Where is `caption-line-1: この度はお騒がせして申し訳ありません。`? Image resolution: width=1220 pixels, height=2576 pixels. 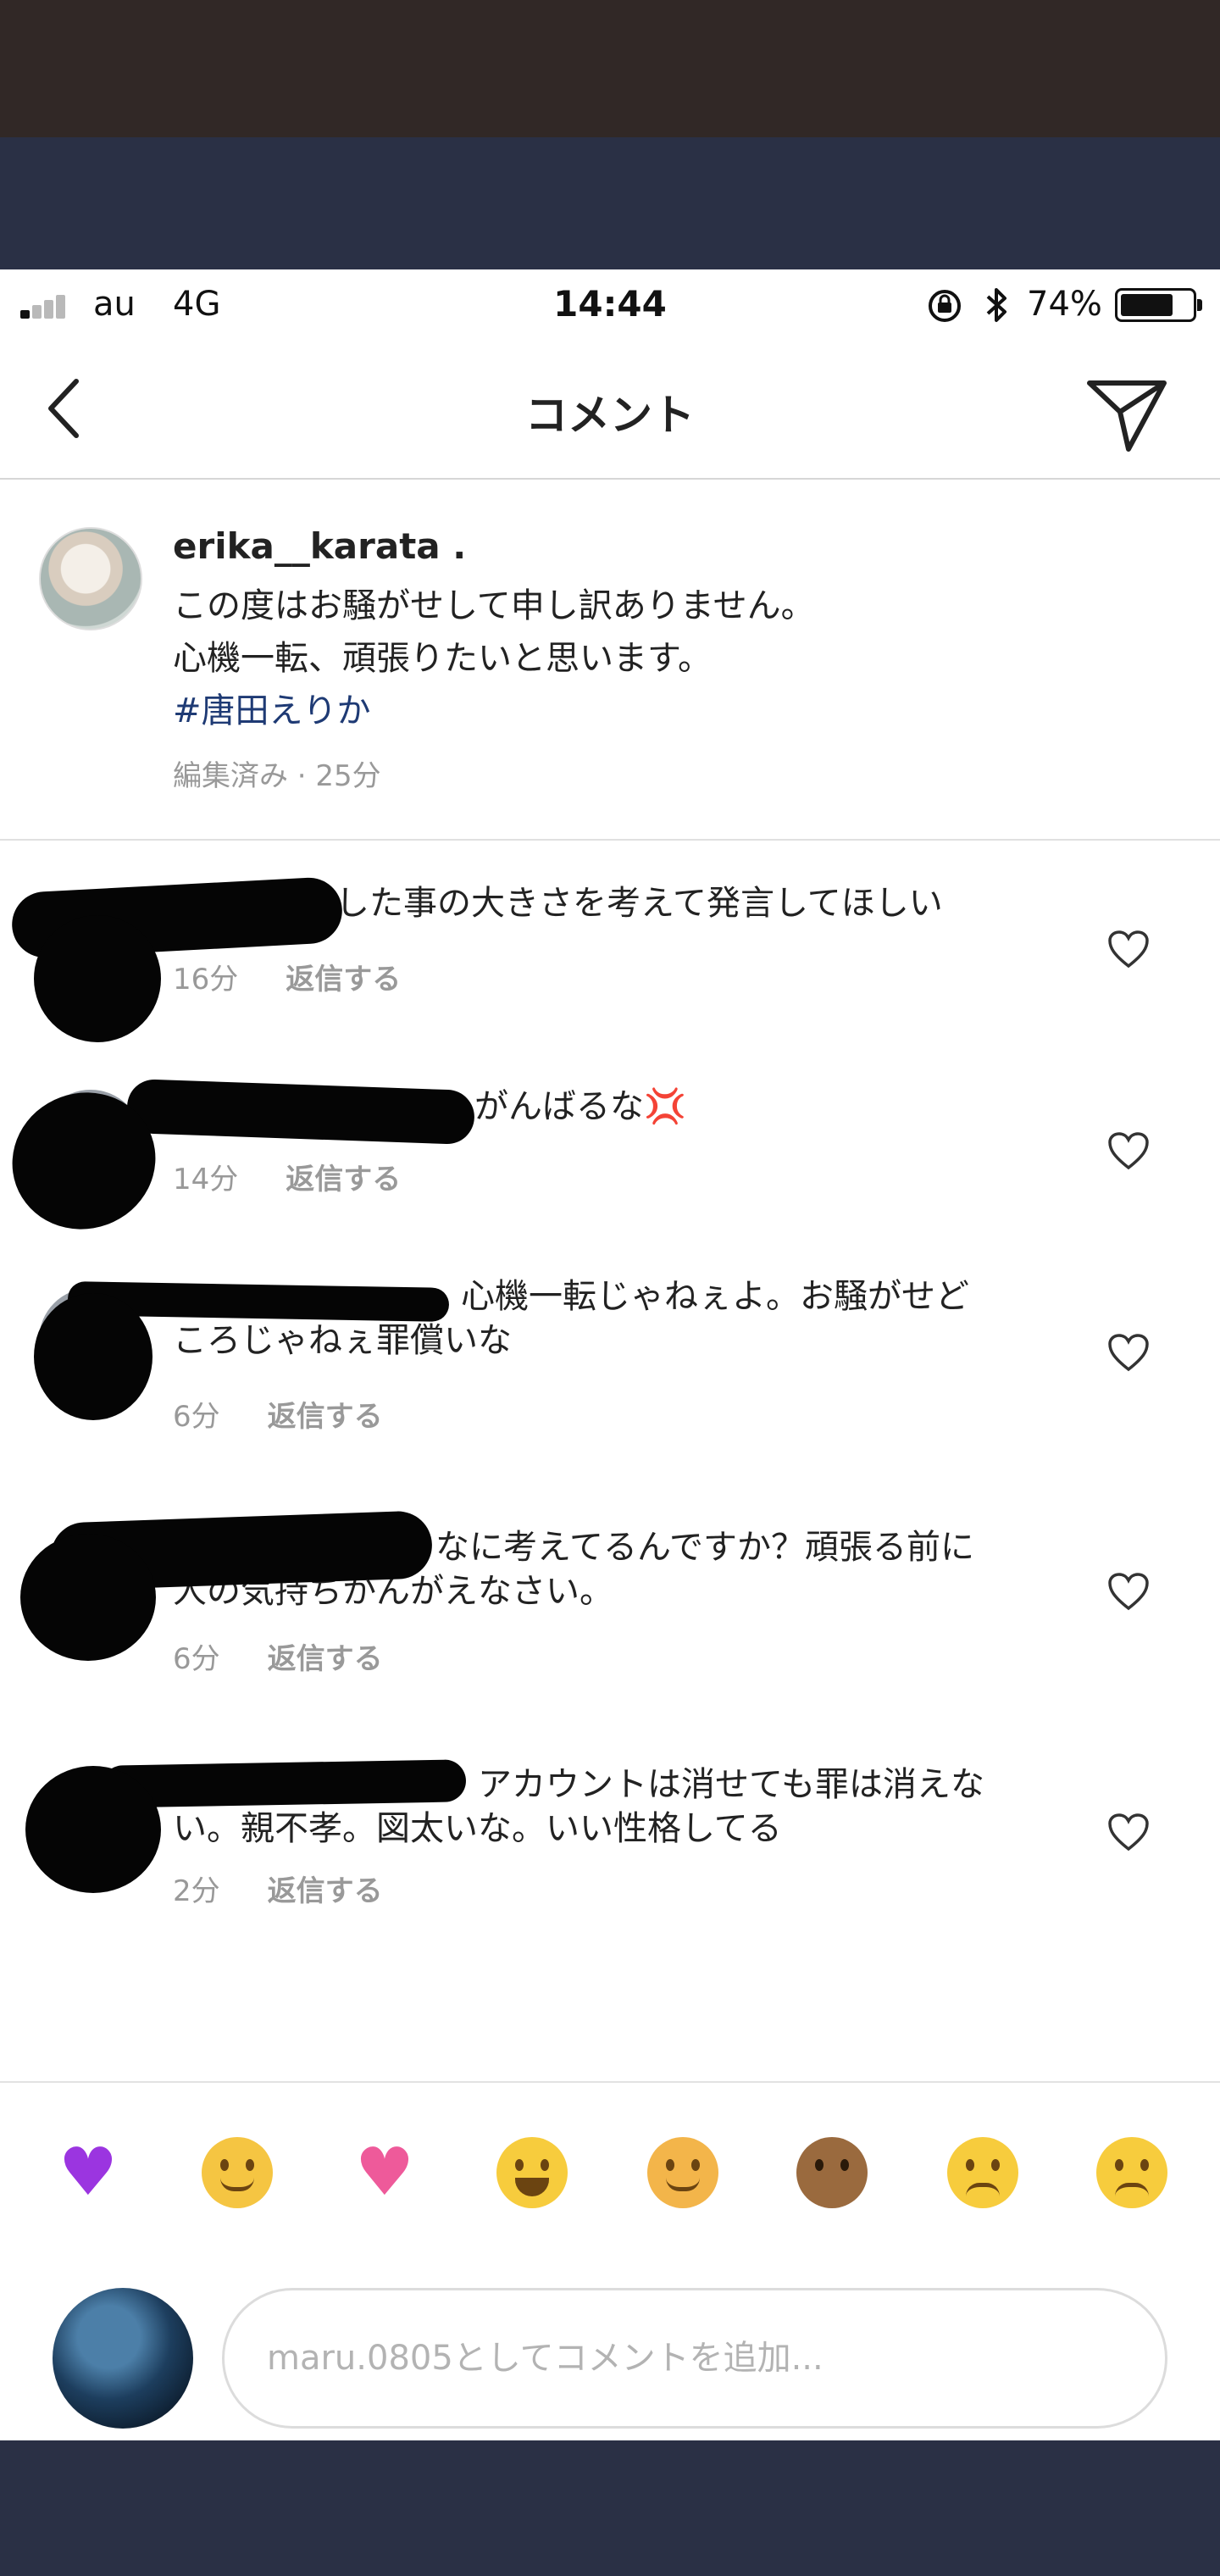
caption-line-1: この度はお騒がせして申し訳ありません。 is located at coordinates (494, 605).